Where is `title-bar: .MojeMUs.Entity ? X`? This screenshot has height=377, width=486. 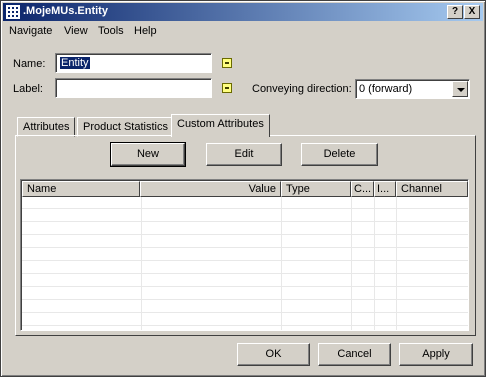
title-bar: .MojeMUs.Entity ? X is located at coordinates (243, 12).